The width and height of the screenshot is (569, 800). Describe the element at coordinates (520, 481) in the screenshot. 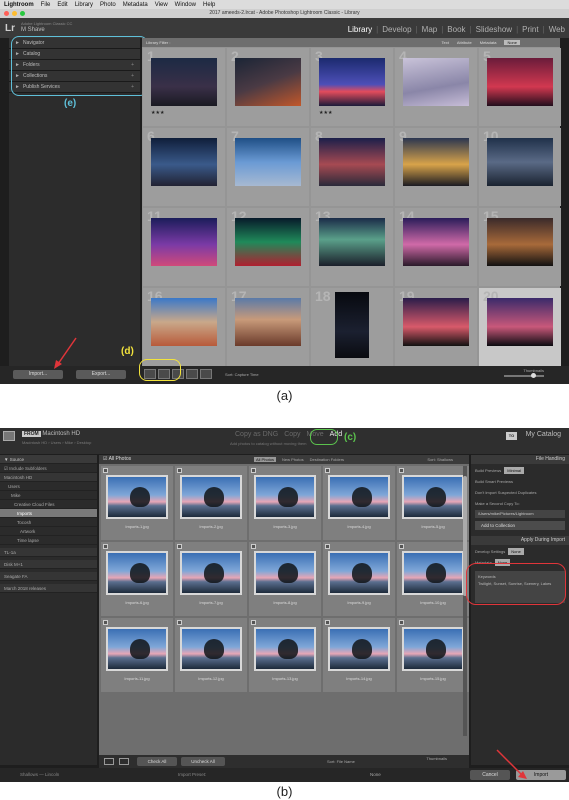

I see `smart-previews-checkbox: Build Smart Previews` at that location.